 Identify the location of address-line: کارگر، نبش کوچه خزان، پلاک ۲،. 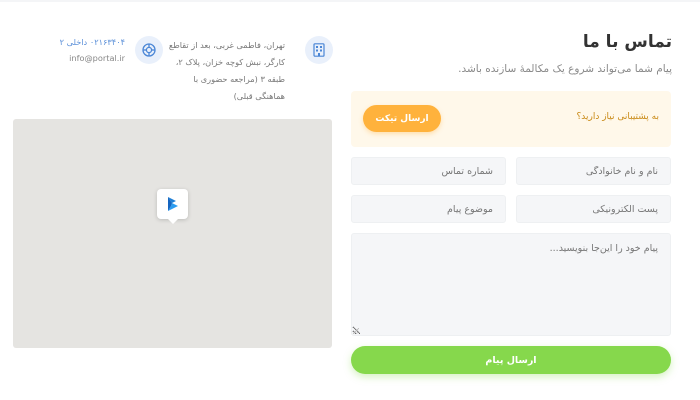
(230, 62).